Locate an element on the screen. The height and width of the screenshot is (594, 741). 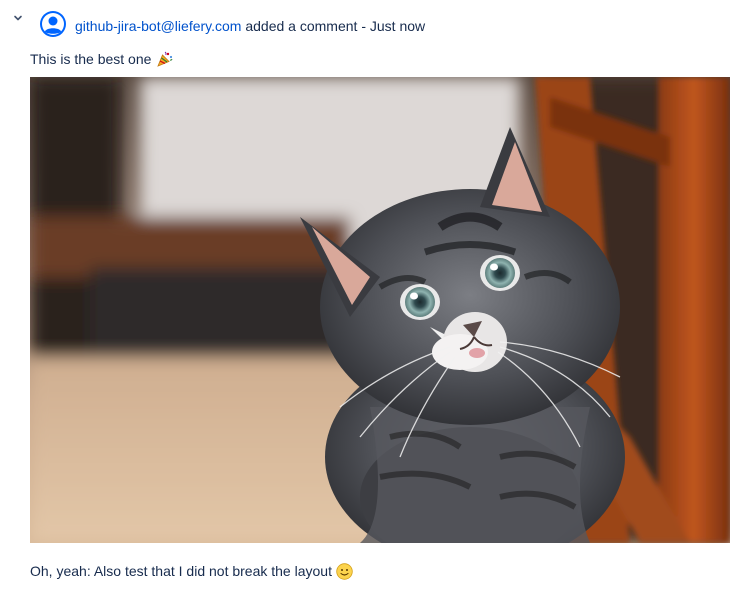
user-avatar-icon is located at coordinates (53, 24).